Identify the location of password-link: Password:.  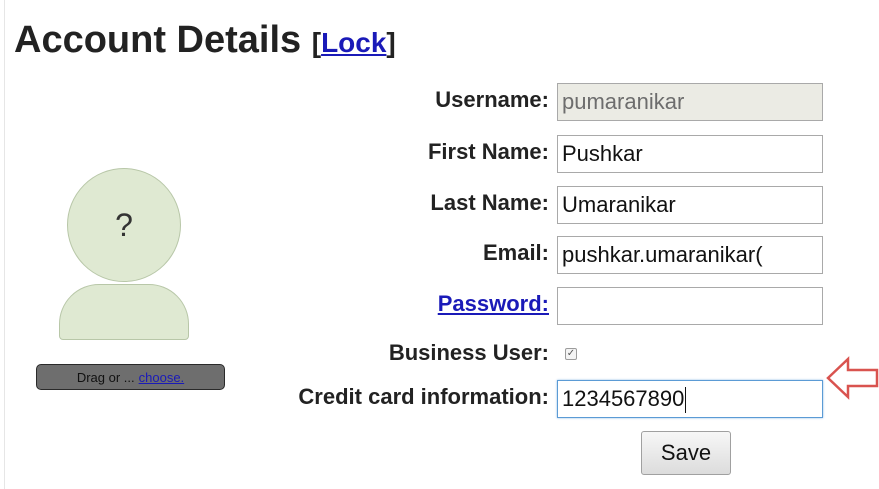
(493, 303).